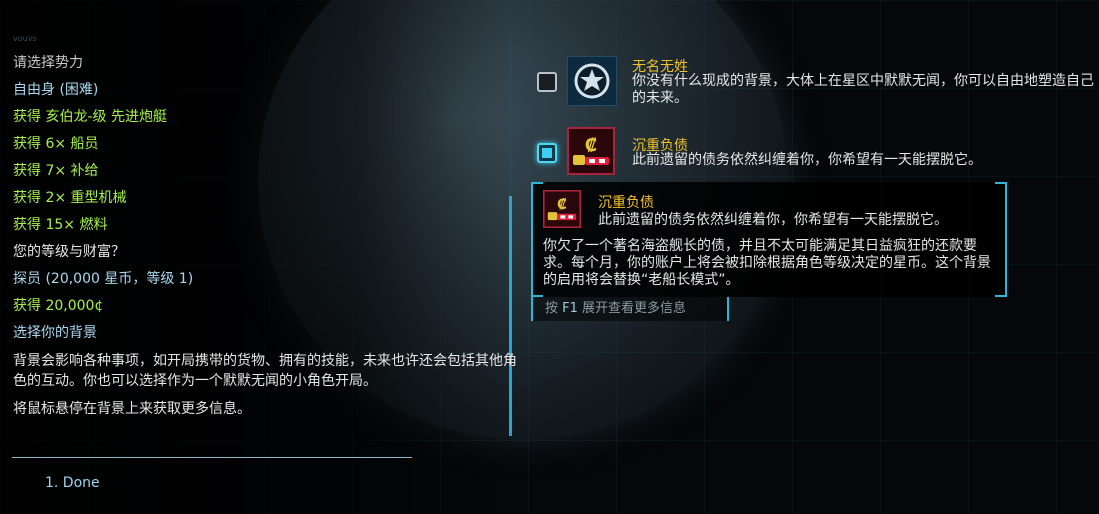  Describe the element at coordinates (263, 117) in the screenshot. I see `reward-ship: 获得 亥伯龙-级 先进炮艇` at that location.